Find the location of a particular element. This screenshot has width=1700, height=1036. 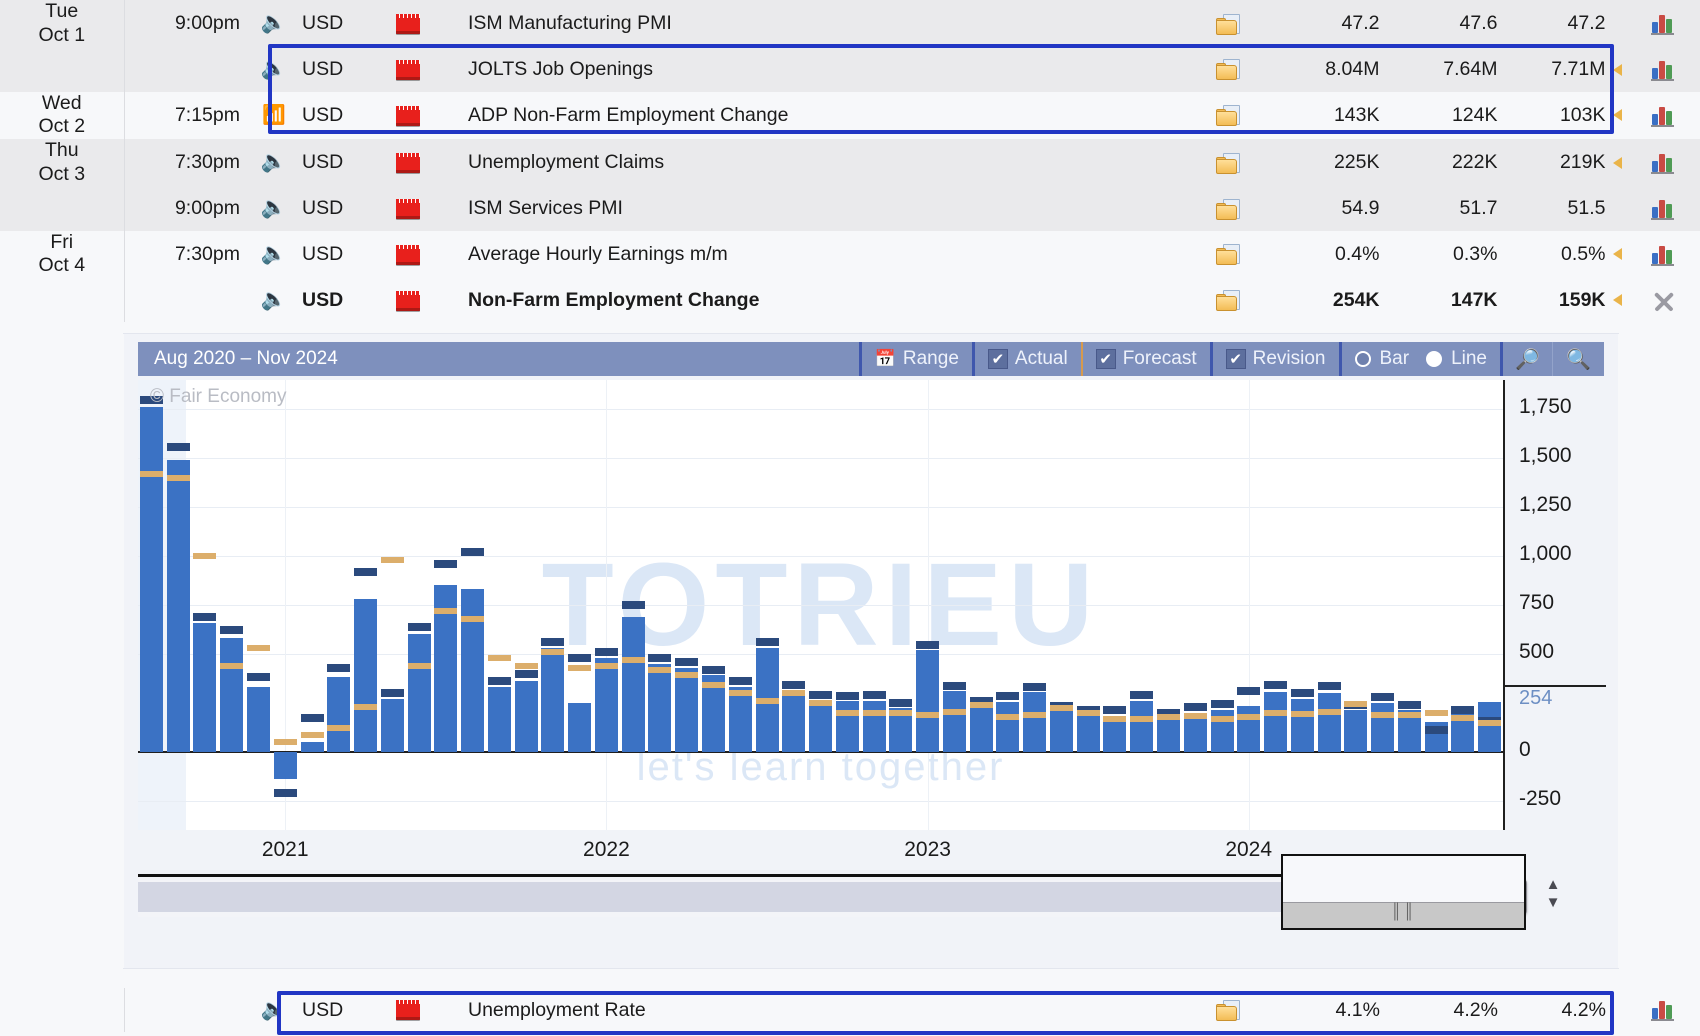

forecast-toggle: ✔ Forecast is located at coordinates (1145, 359).